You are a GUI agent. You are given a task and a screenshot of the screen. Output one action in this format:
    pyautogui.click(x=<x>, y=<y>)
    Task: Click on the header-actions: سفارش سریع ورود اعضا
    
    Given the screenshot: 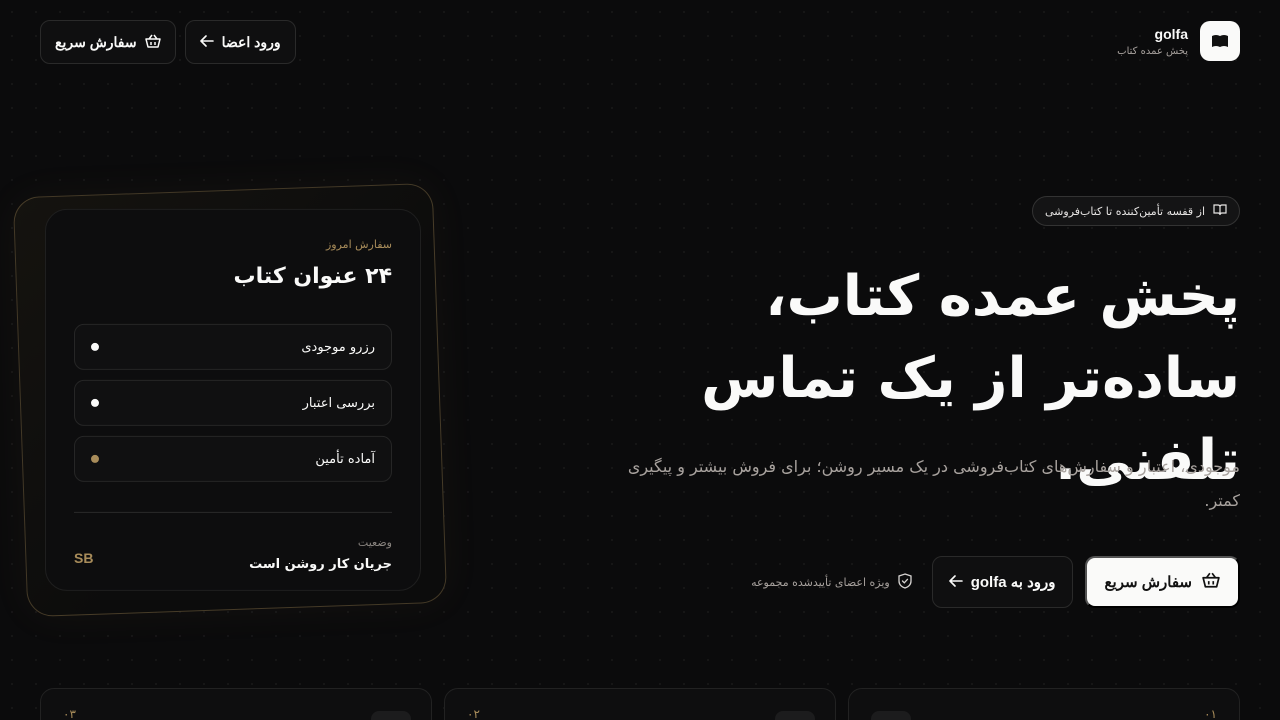 What is the action you would take?
    pyautogui.click(x=168, y=42)
    